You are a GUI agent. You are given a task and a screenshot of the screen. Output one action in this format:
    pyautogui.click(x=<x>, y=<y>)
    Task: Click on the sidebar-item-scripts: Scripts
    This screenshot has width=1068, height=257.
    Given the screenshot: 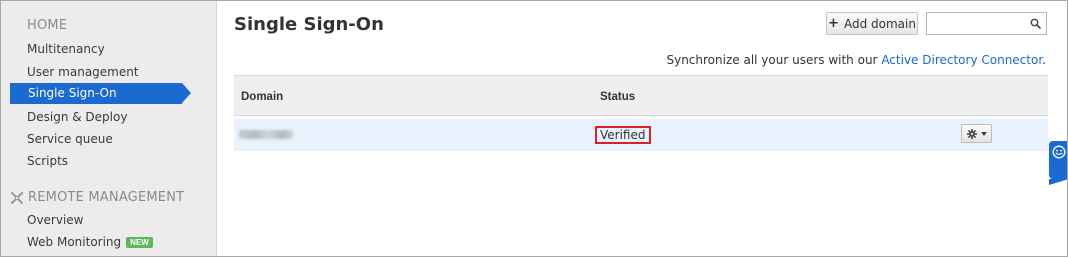 What is the action you would take?
    pyautogui.click(x=47, y=161)
    